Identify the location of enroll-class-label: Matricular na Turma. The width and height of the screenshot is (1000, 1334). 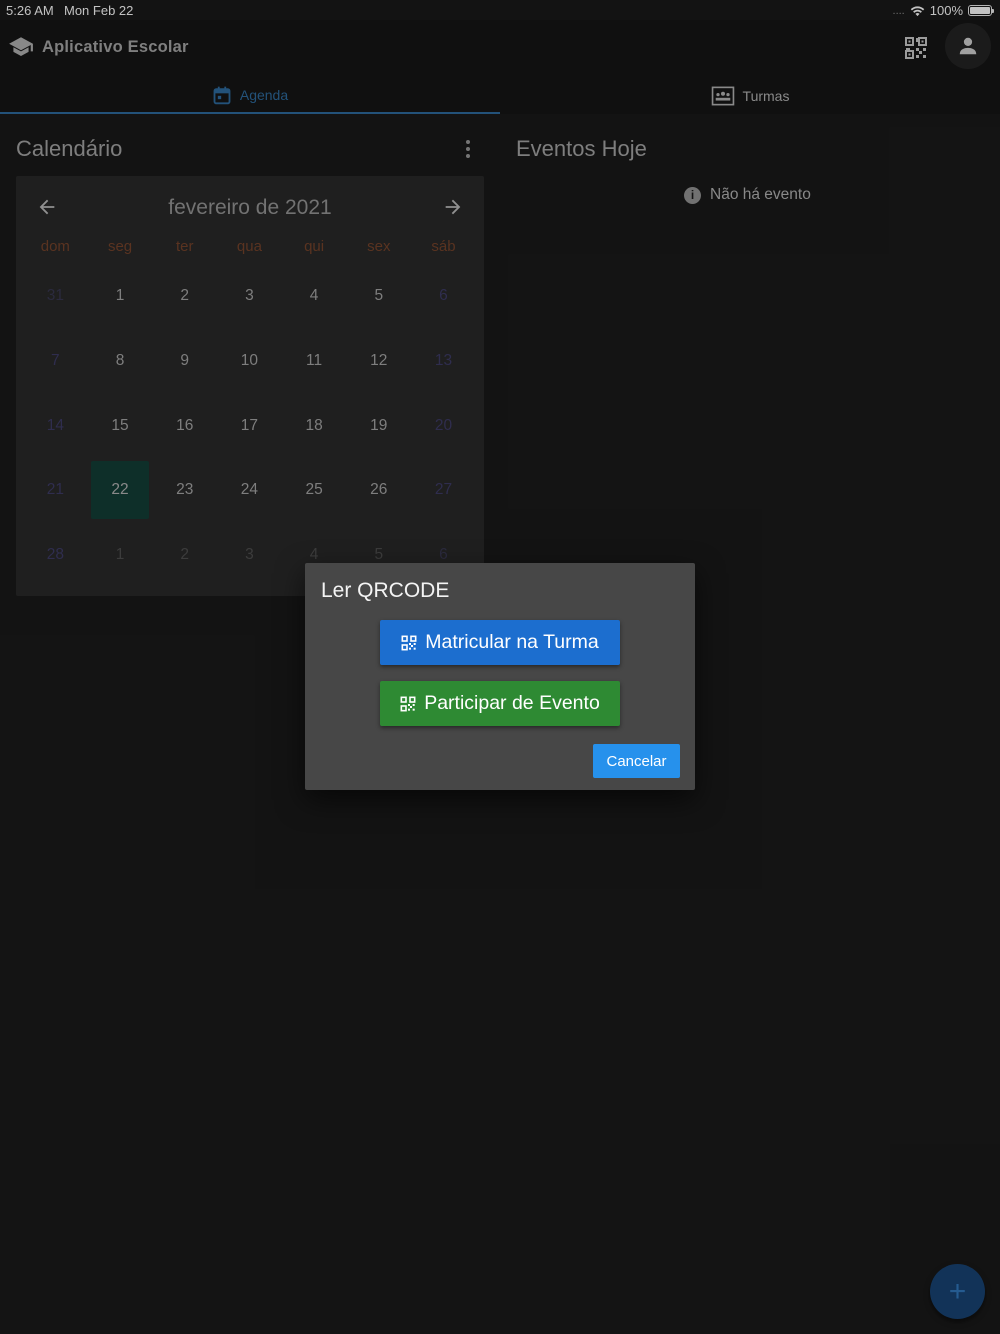
(512, 642).